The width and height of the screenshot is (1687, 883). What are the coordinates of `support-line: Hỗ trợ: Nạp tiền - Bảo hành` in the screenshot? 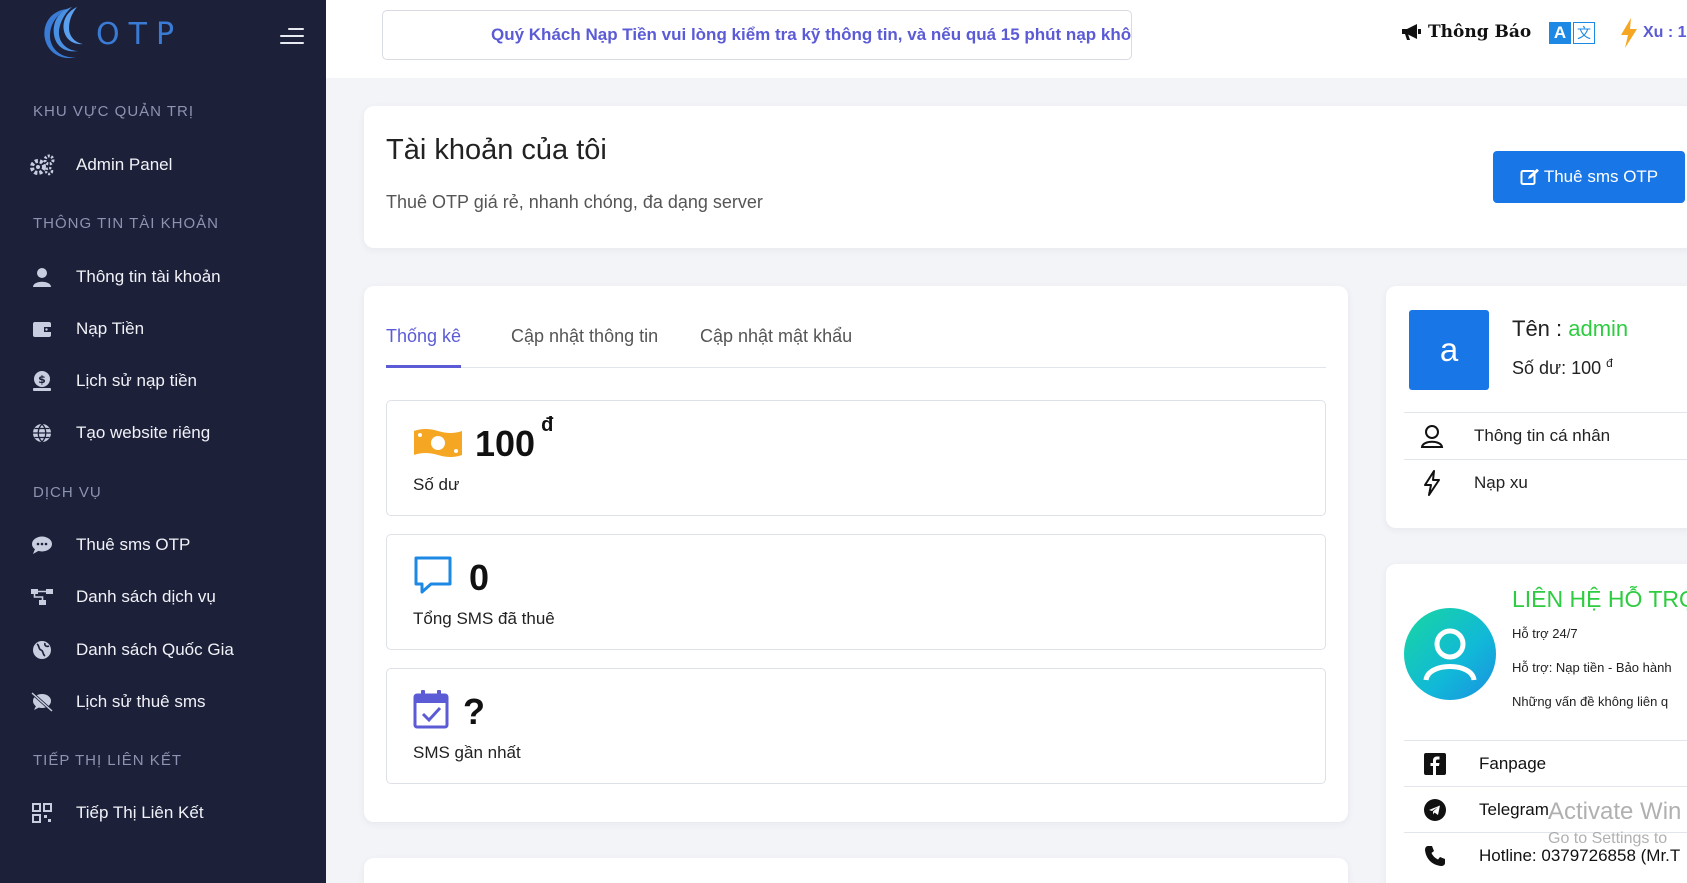 It's located at (1592, 667).